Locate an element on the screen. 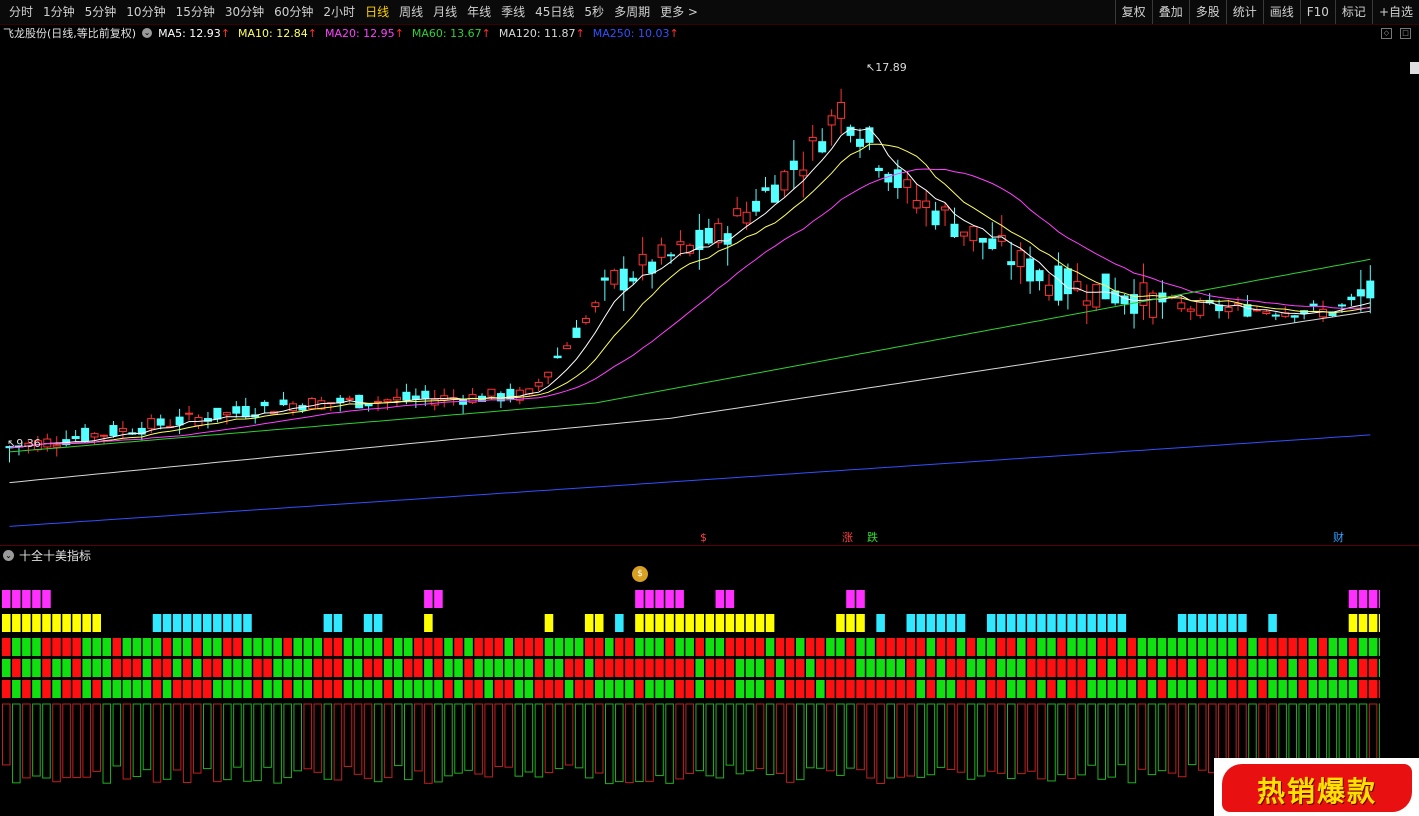  period-tab-9: 周线 is located at coordinates (411, 12).